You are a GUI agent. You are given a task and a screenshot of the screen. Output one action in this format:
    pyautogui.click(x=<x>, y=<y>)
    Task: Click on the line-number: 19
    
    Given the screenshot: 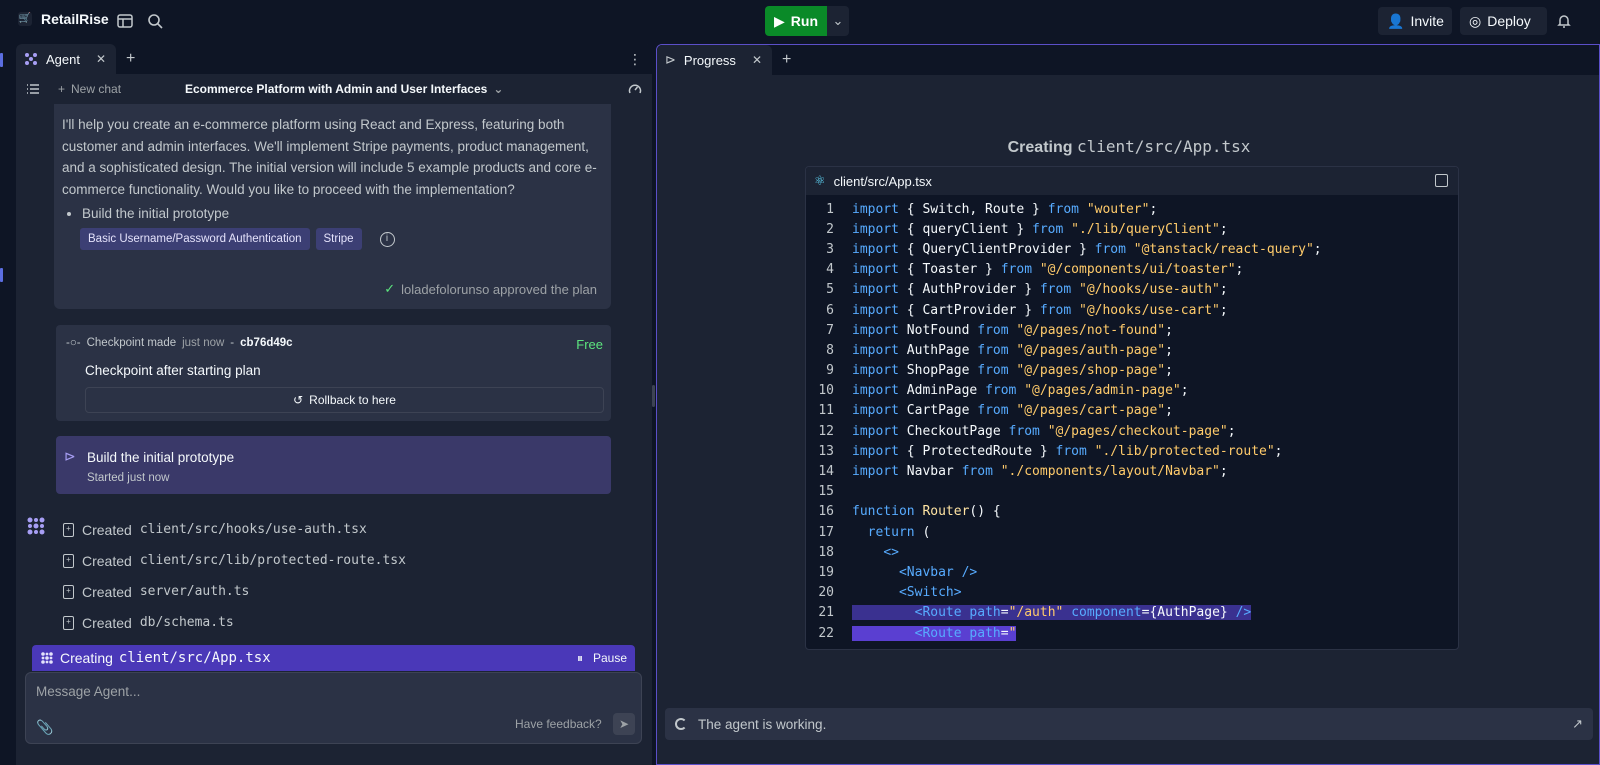 What is the action you would take?
    pyautogui.click(x=826, y=572)
    